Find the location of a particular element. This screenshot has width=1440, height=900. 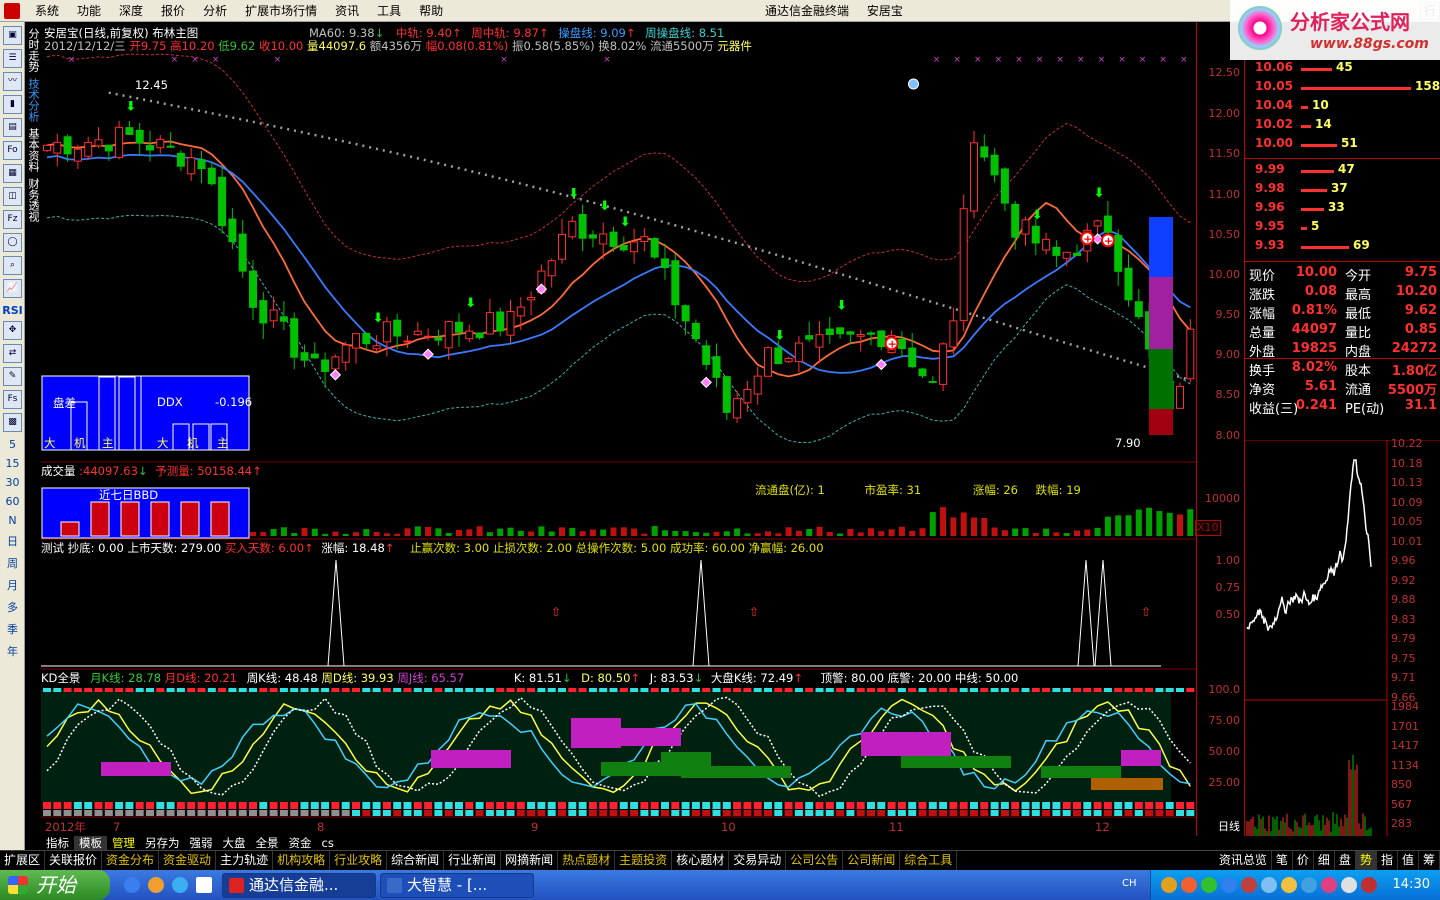

qtab-chips: 筹 is located at coordinates (1429, 860).